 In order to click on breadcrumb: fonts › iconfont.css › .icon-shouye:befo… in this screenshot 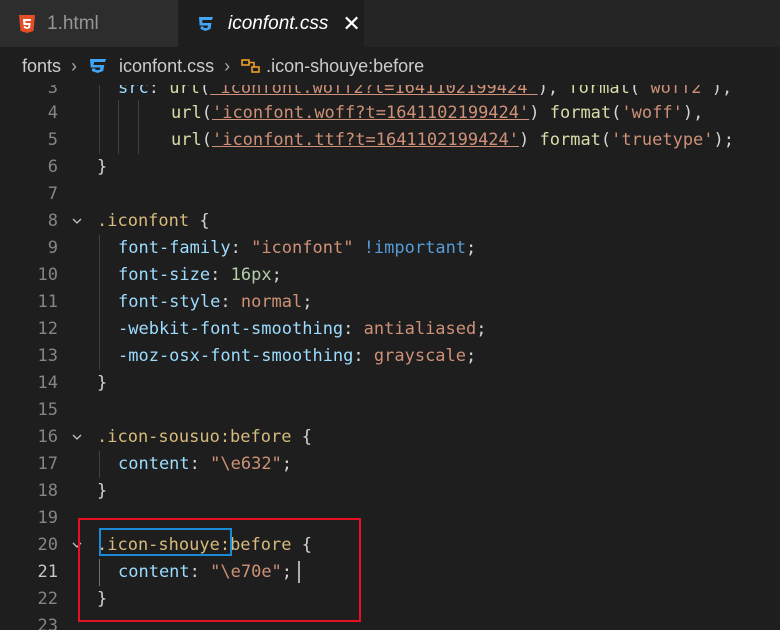, I will do `click(390, 66)`.